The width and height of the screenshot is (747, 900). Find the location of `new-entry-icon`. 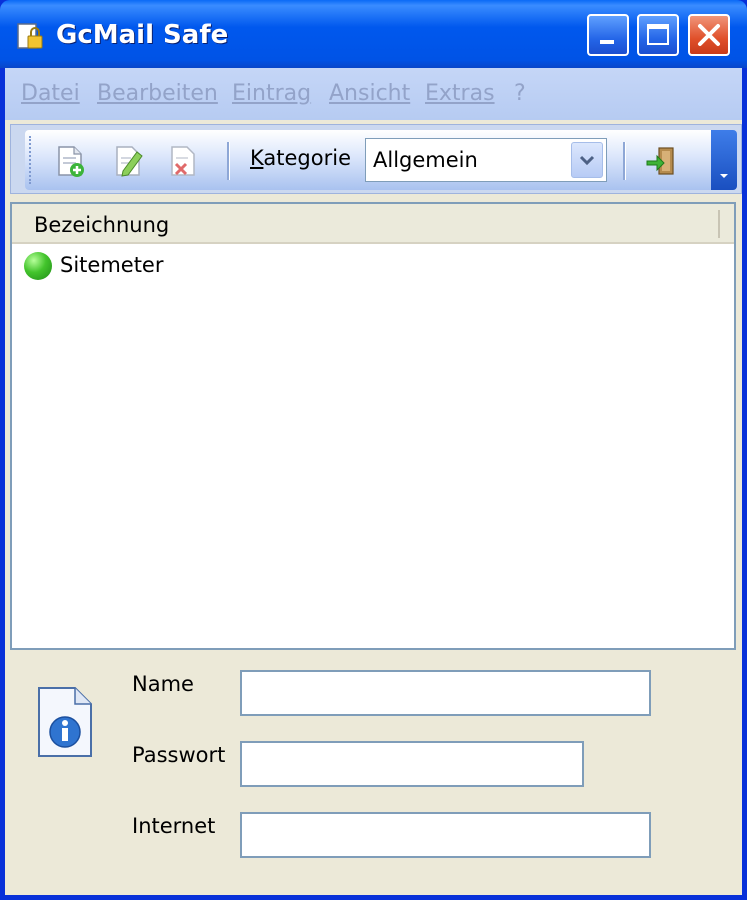

new-entry-icon is located at coordinates (71, 161).